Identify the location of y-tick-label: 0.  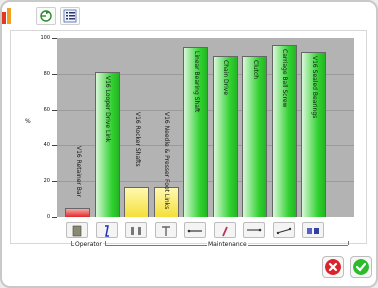
(48, 217).